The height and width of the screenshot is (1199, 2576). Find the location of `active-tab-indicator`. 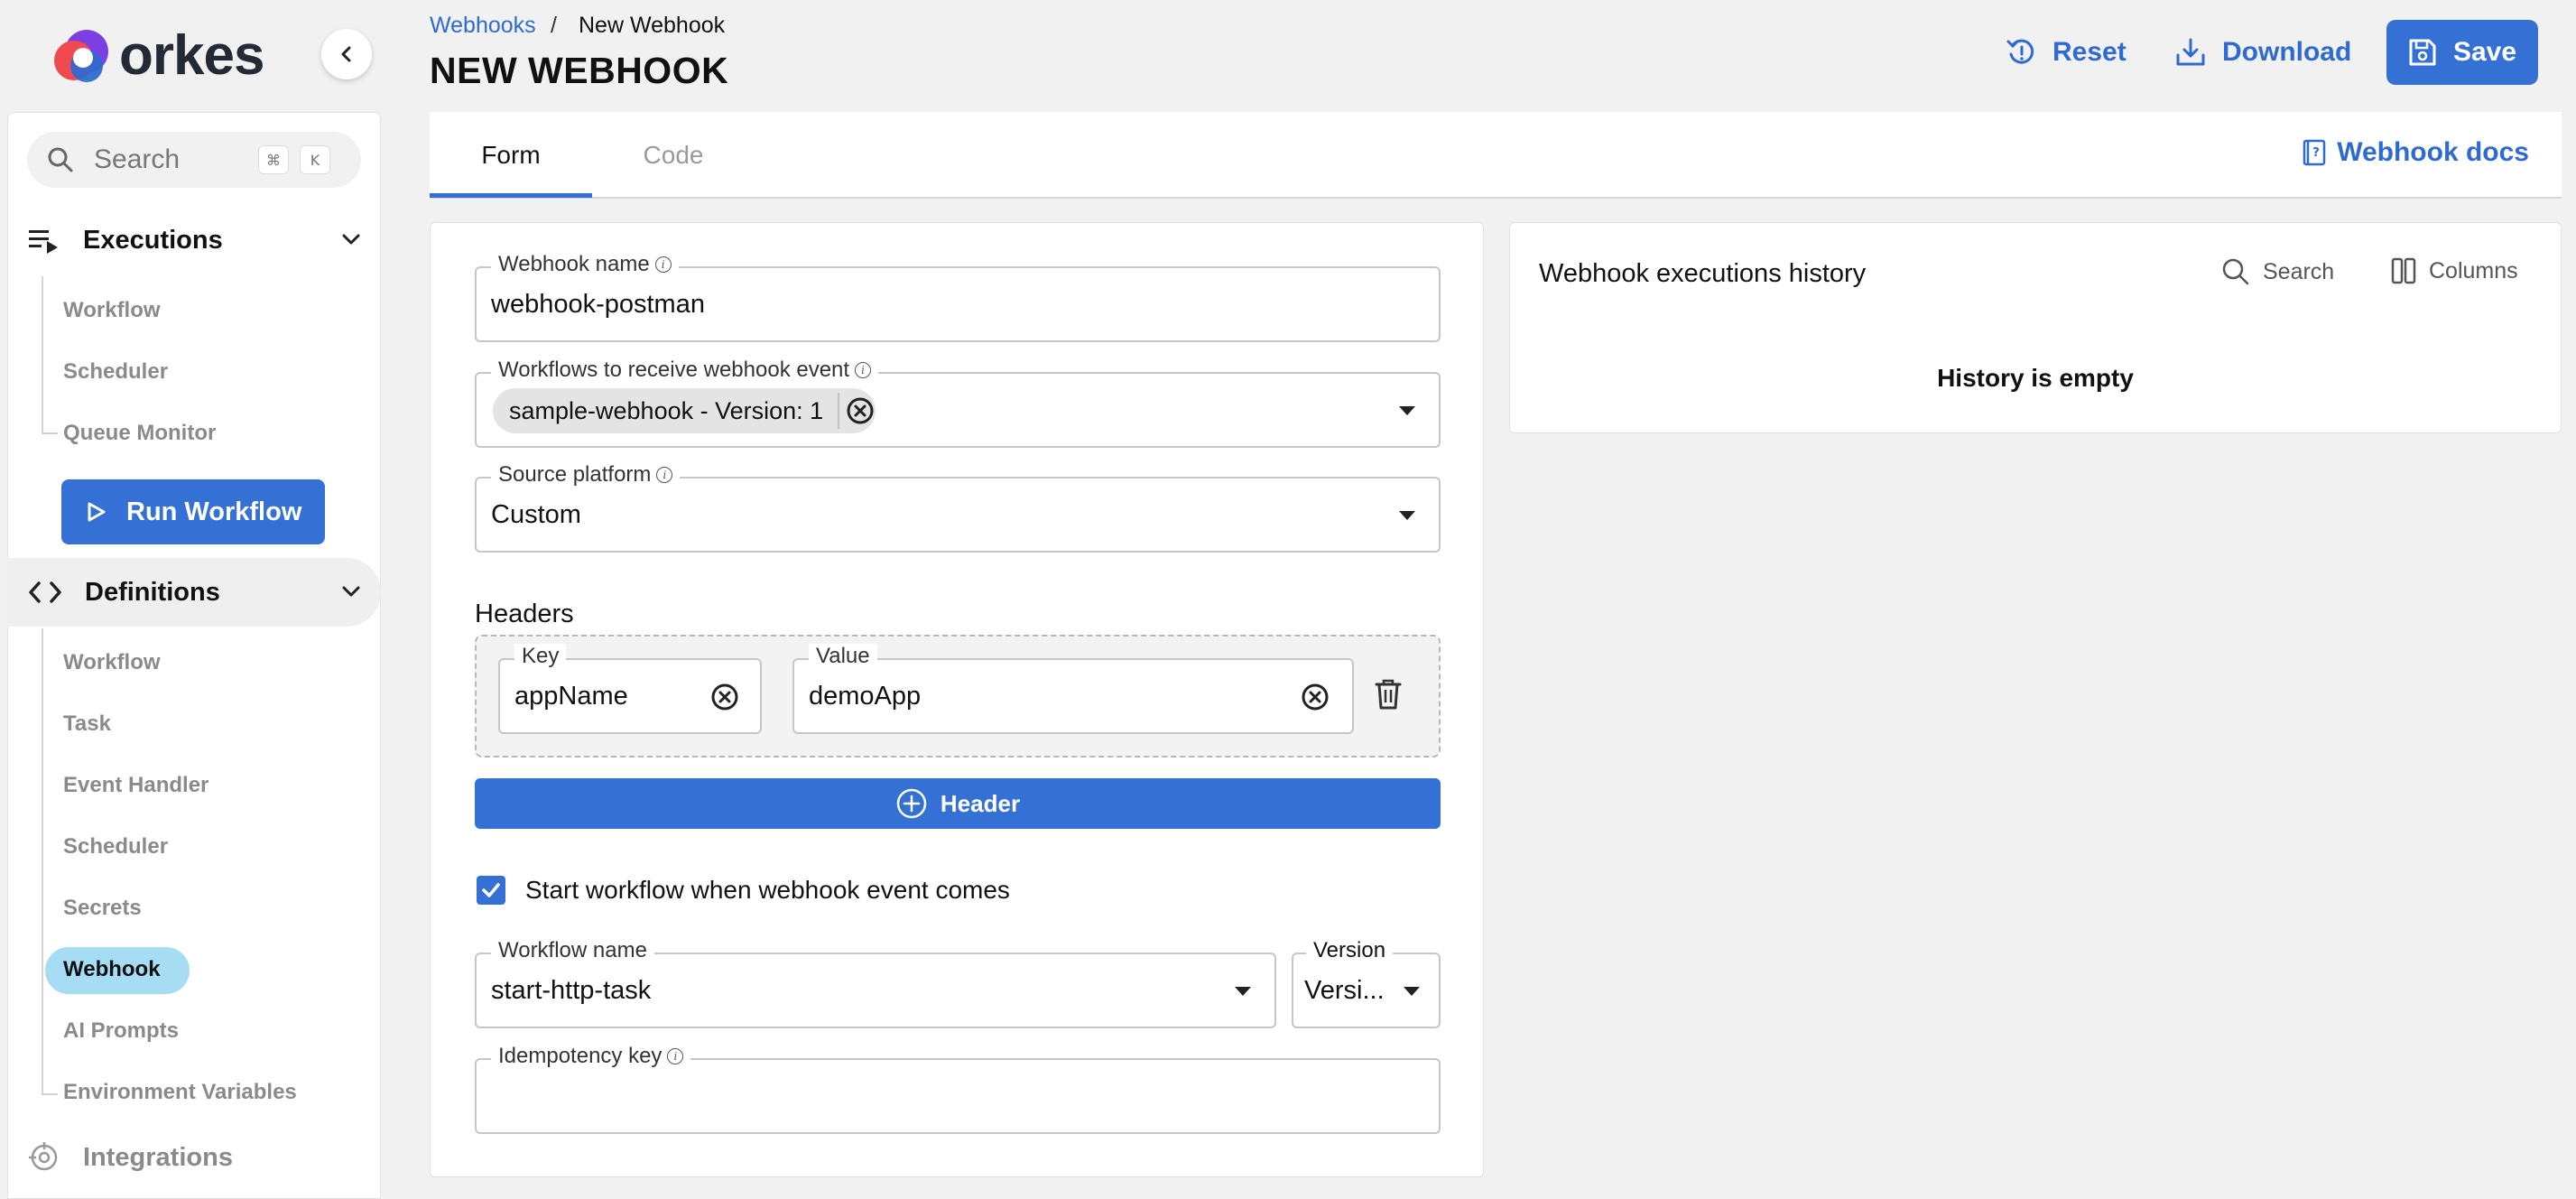

active-tab-indicator is located at coordinates (511, 195).